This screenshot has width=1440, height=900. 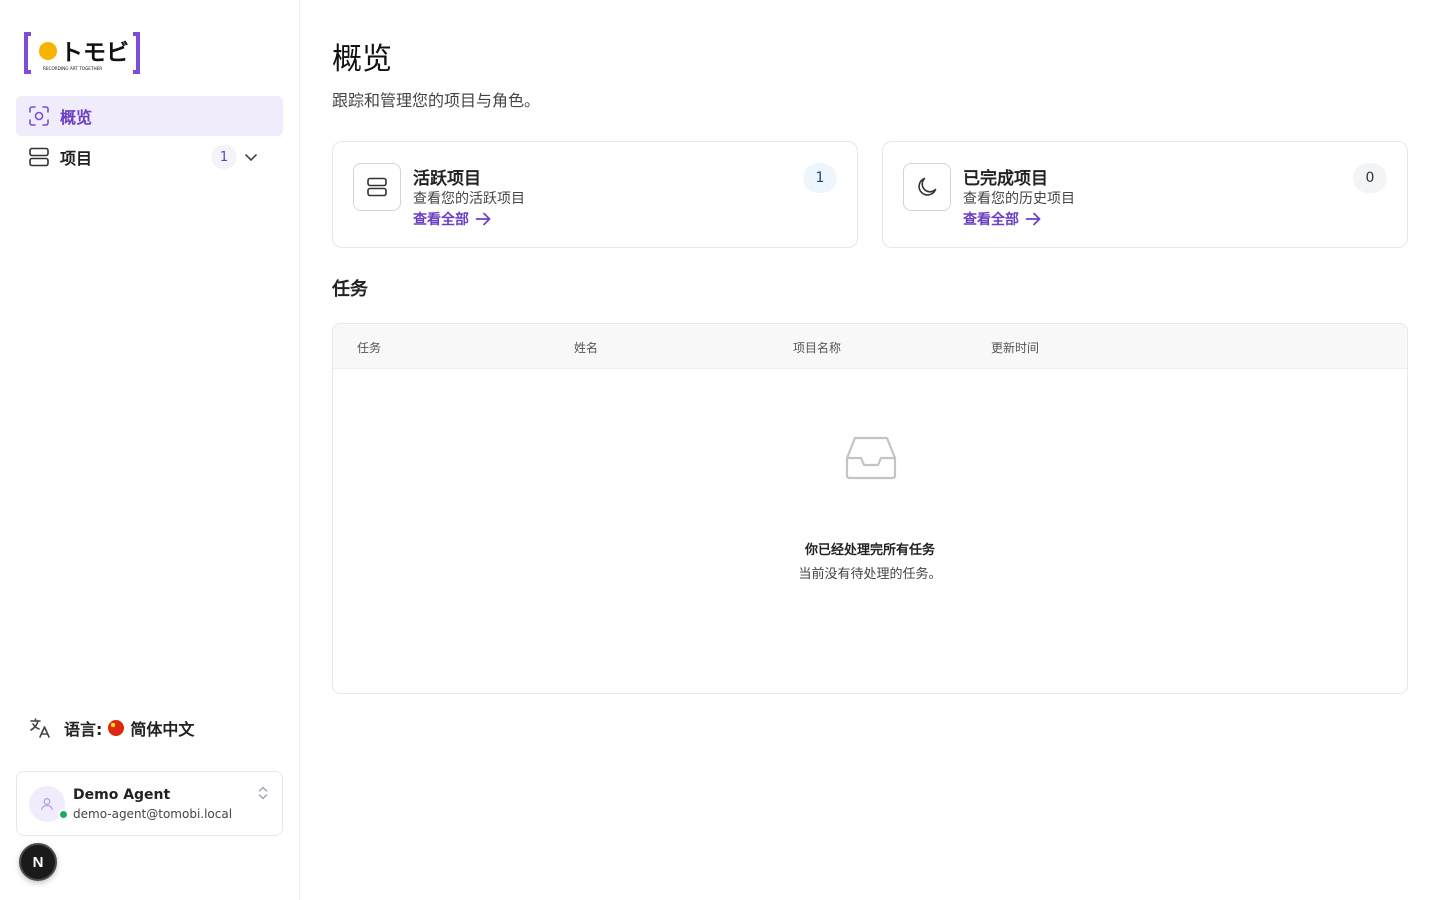 What do you see at coordinates (122, 795) in the screenshot?
I see `user-name: Demo Agent` at bounding box center [122, 795].